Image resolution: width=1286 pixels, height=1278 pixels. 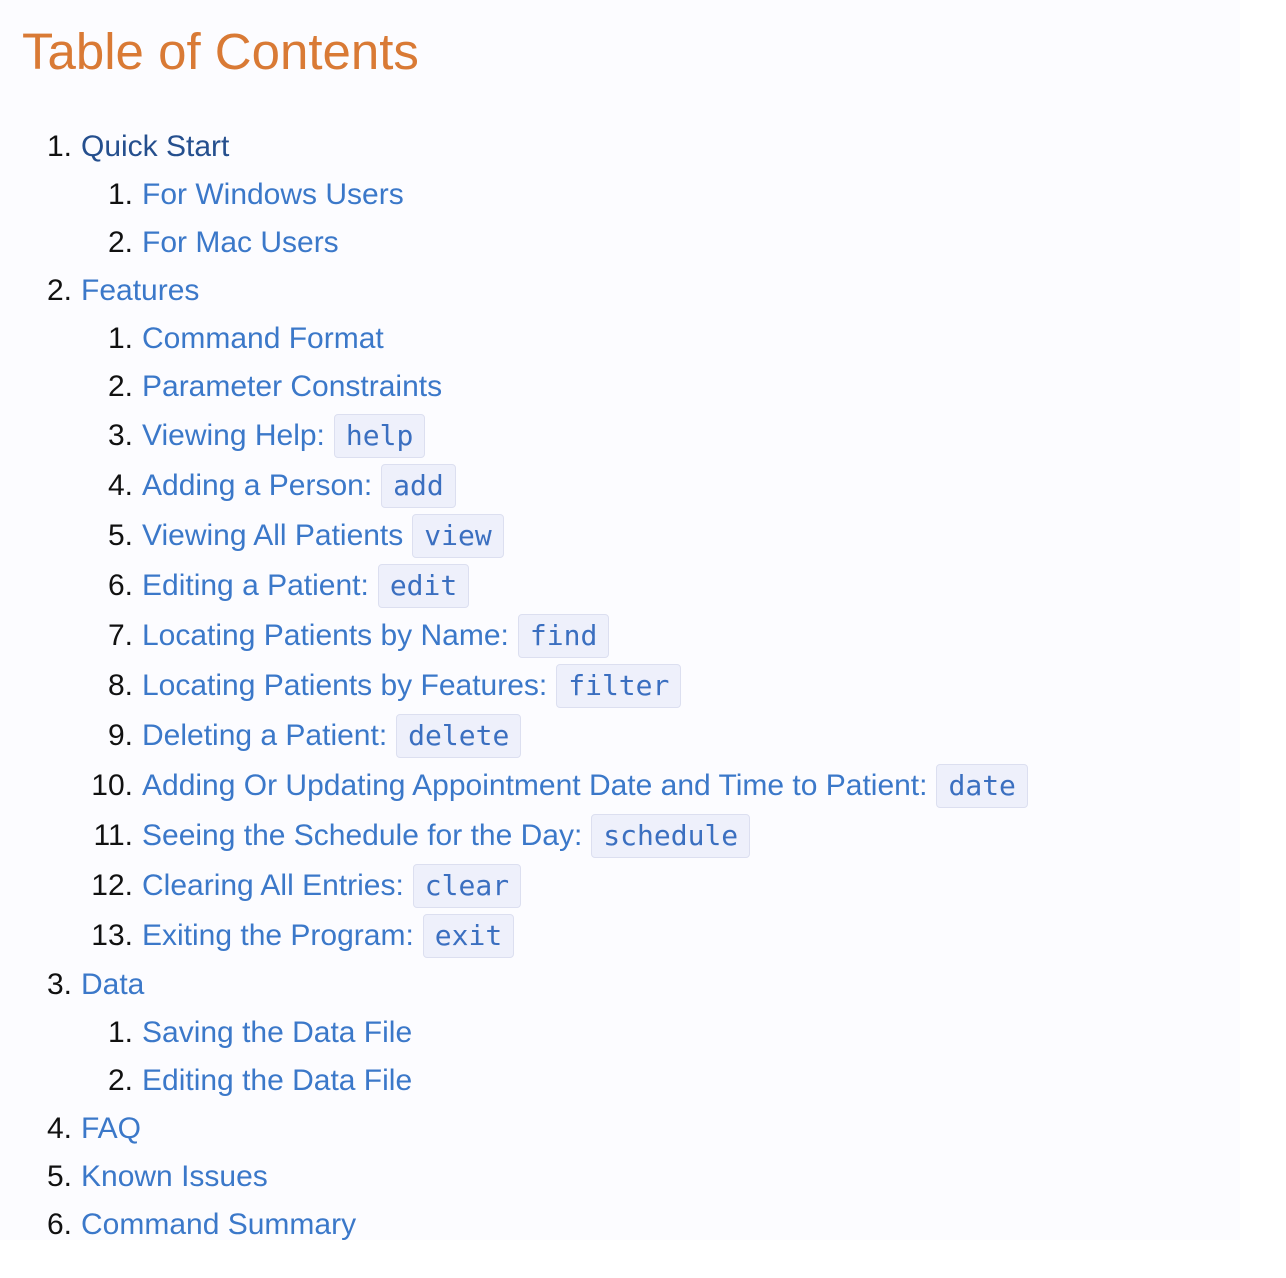 I want to click on toc-link-quick-start: Quick Start, so click(x=155, y=147).